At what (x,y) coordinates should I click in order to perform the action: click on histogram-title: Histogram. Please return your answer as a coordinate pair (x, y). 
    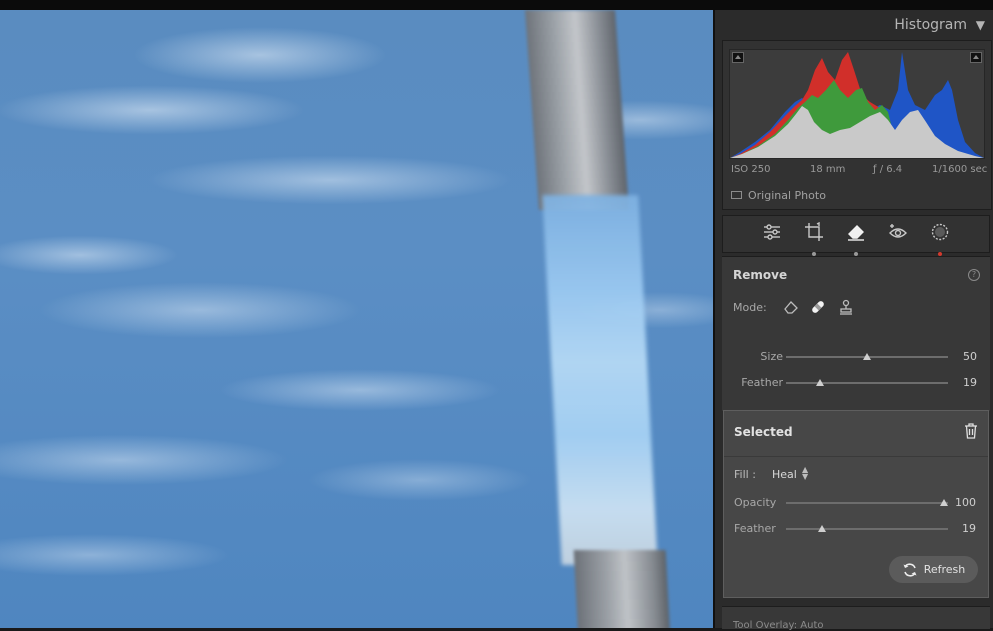
    Looking at the image, I should click on (930, 25).